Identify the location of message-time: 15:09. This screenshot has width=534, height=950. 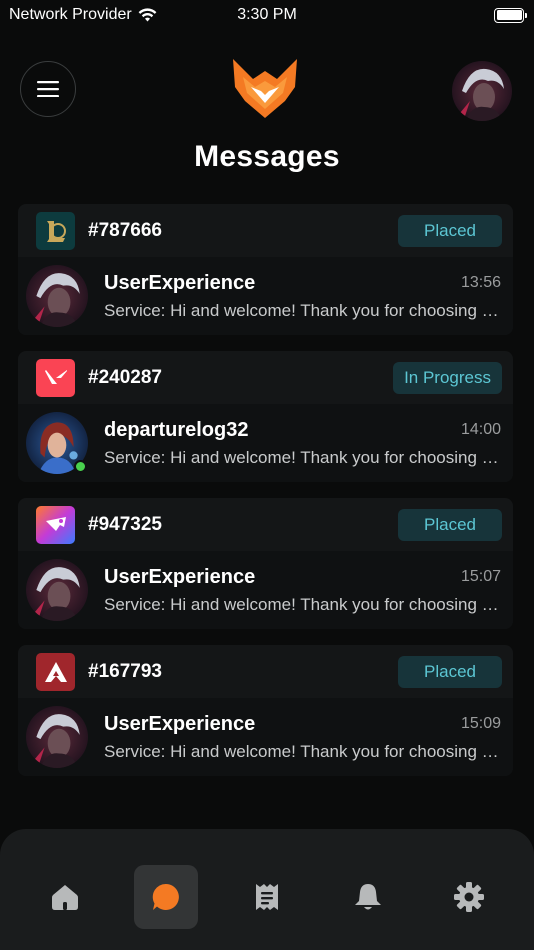
(480, 723).